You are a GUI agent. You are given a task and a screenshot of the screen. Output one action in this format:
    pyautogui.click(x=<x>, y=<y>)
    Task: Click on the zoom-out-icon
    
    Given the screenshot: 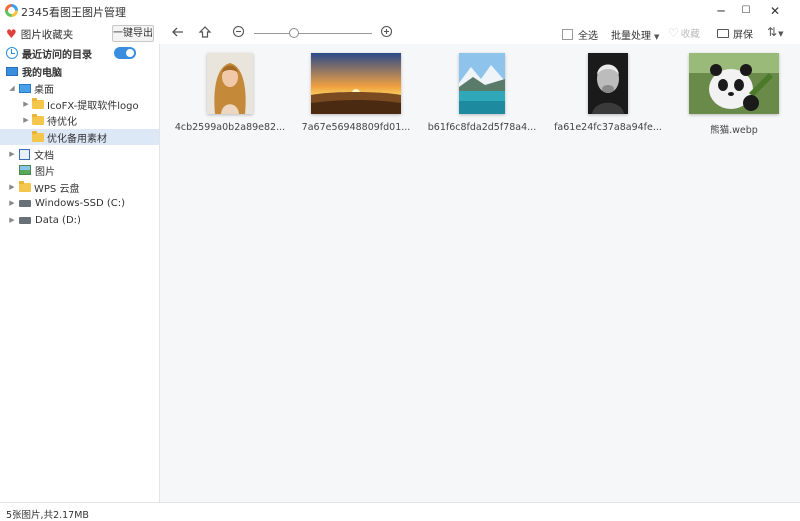 What is the action you would take?
    pyautogui.click(x=238, y=33)
    